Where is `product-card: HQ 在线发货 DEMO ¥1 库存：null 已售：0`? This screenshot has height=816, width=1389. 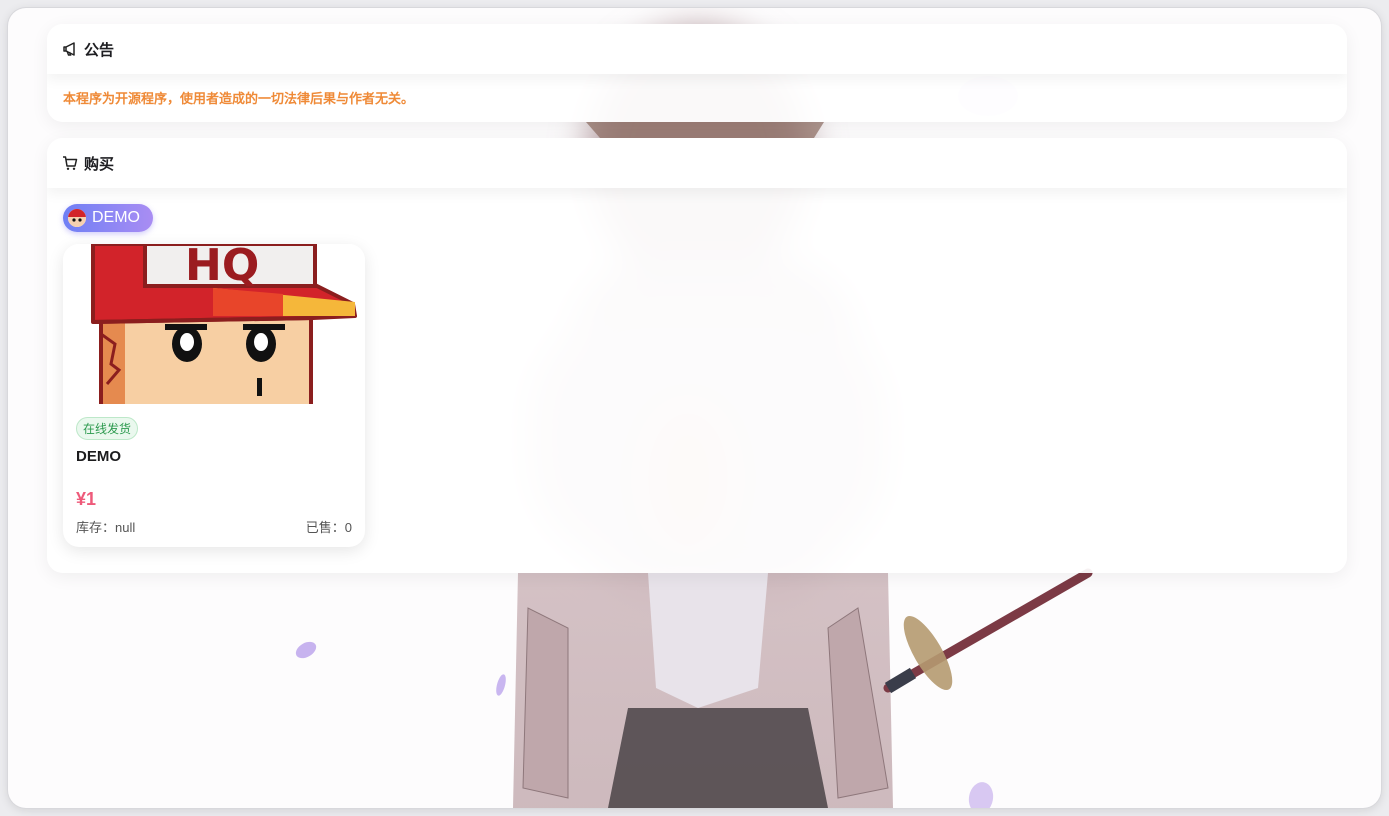
product-card: HQ 在线发货 DEMO ¥1 库存：null 已售：0 is located at coordinates (214, 395).